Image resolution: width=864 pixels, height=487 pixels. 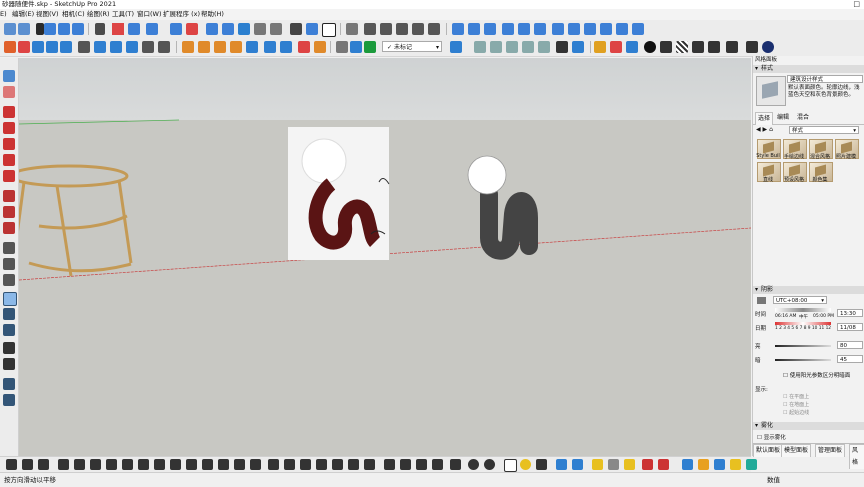 I want to click on pushpull-tool-icon, so click(x=9, y=196).